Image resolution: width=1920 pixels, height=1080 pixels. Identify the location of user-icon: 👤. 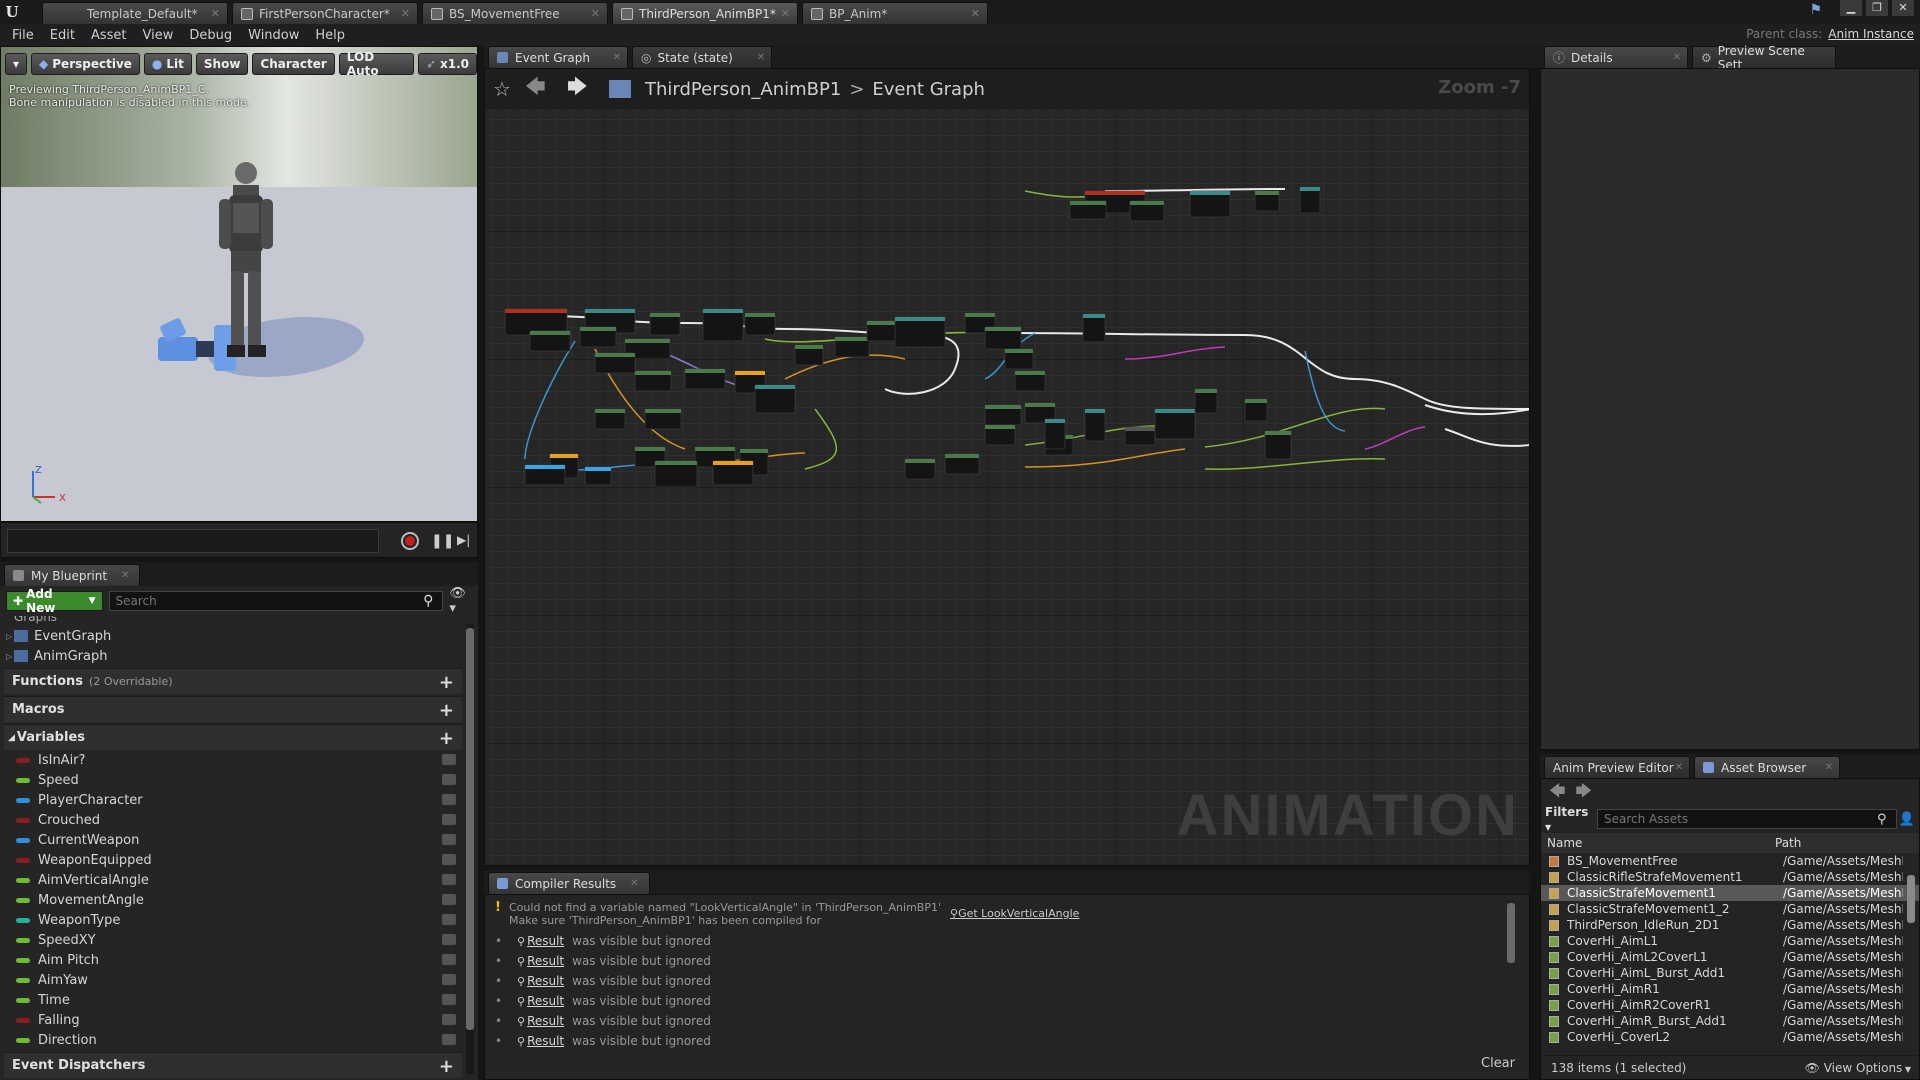
(1907, 819).